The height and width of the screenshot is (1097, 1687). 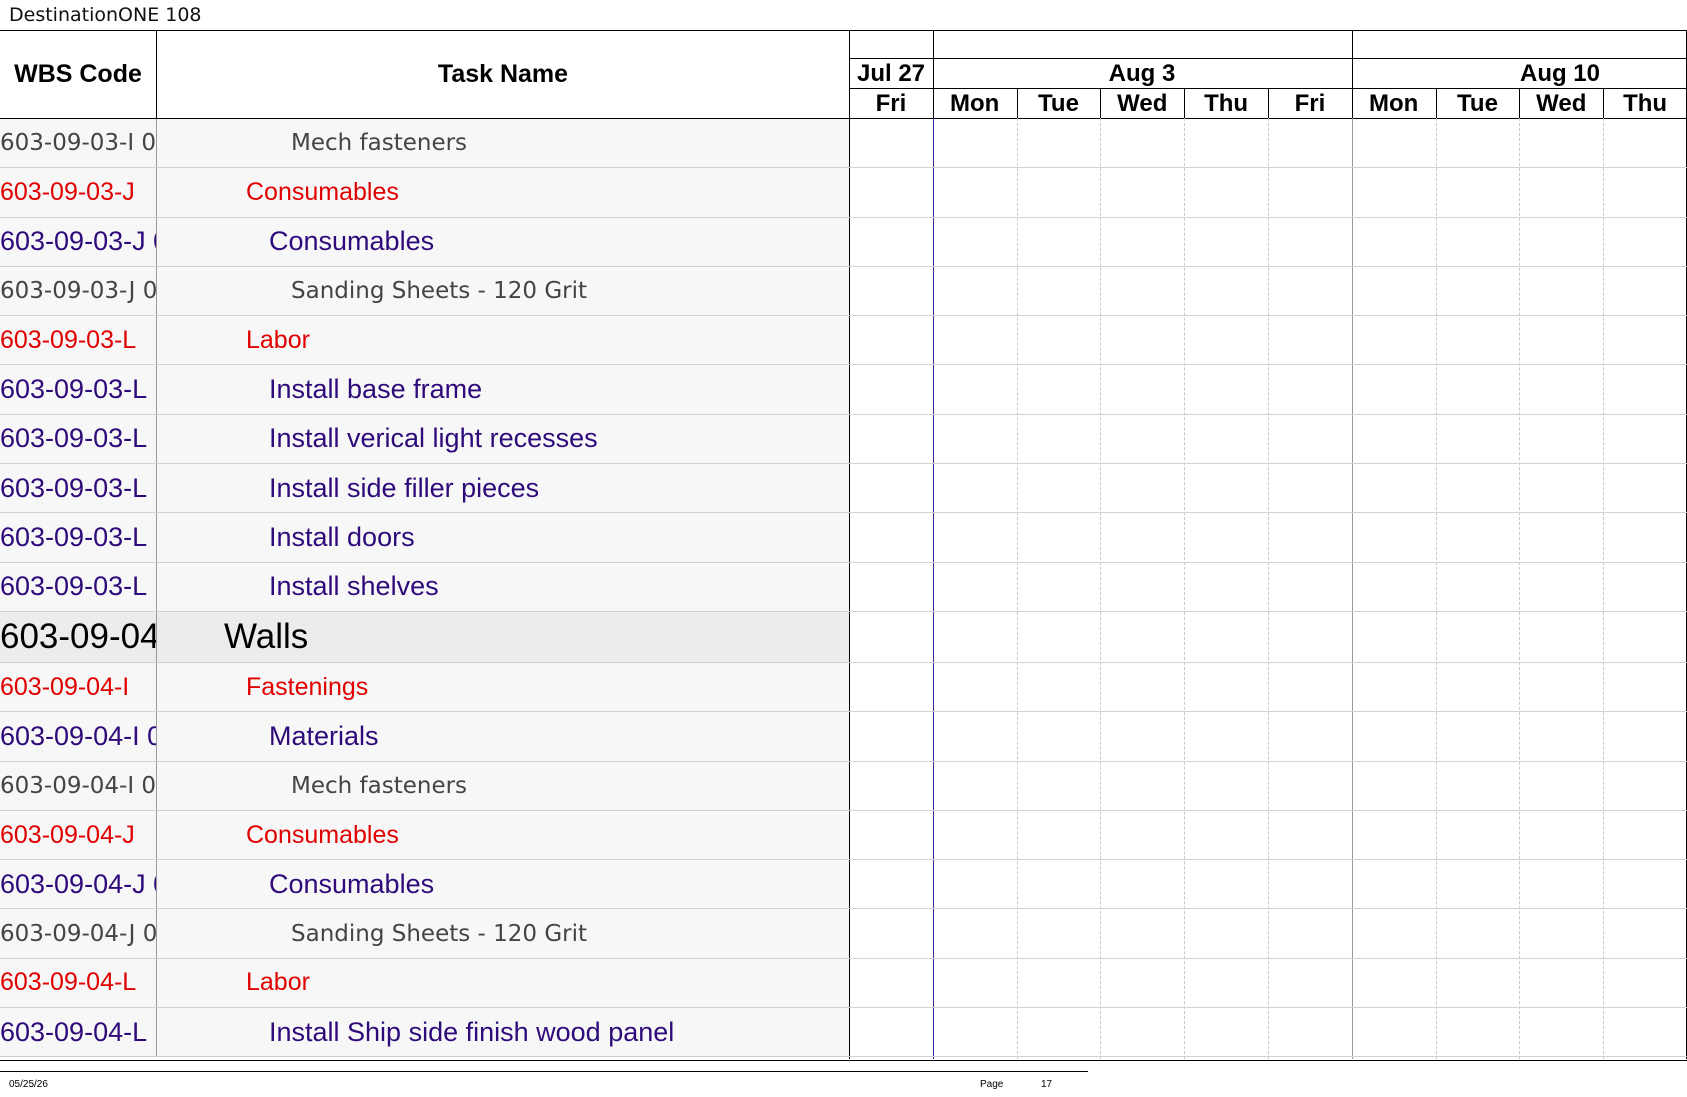 What do you see at coordinates (424, 291) in the screenshot?
I see `table-row: 603-09-03-J 01 Sanding Sheets - 120 Grit` at bounding box center [424, 291].